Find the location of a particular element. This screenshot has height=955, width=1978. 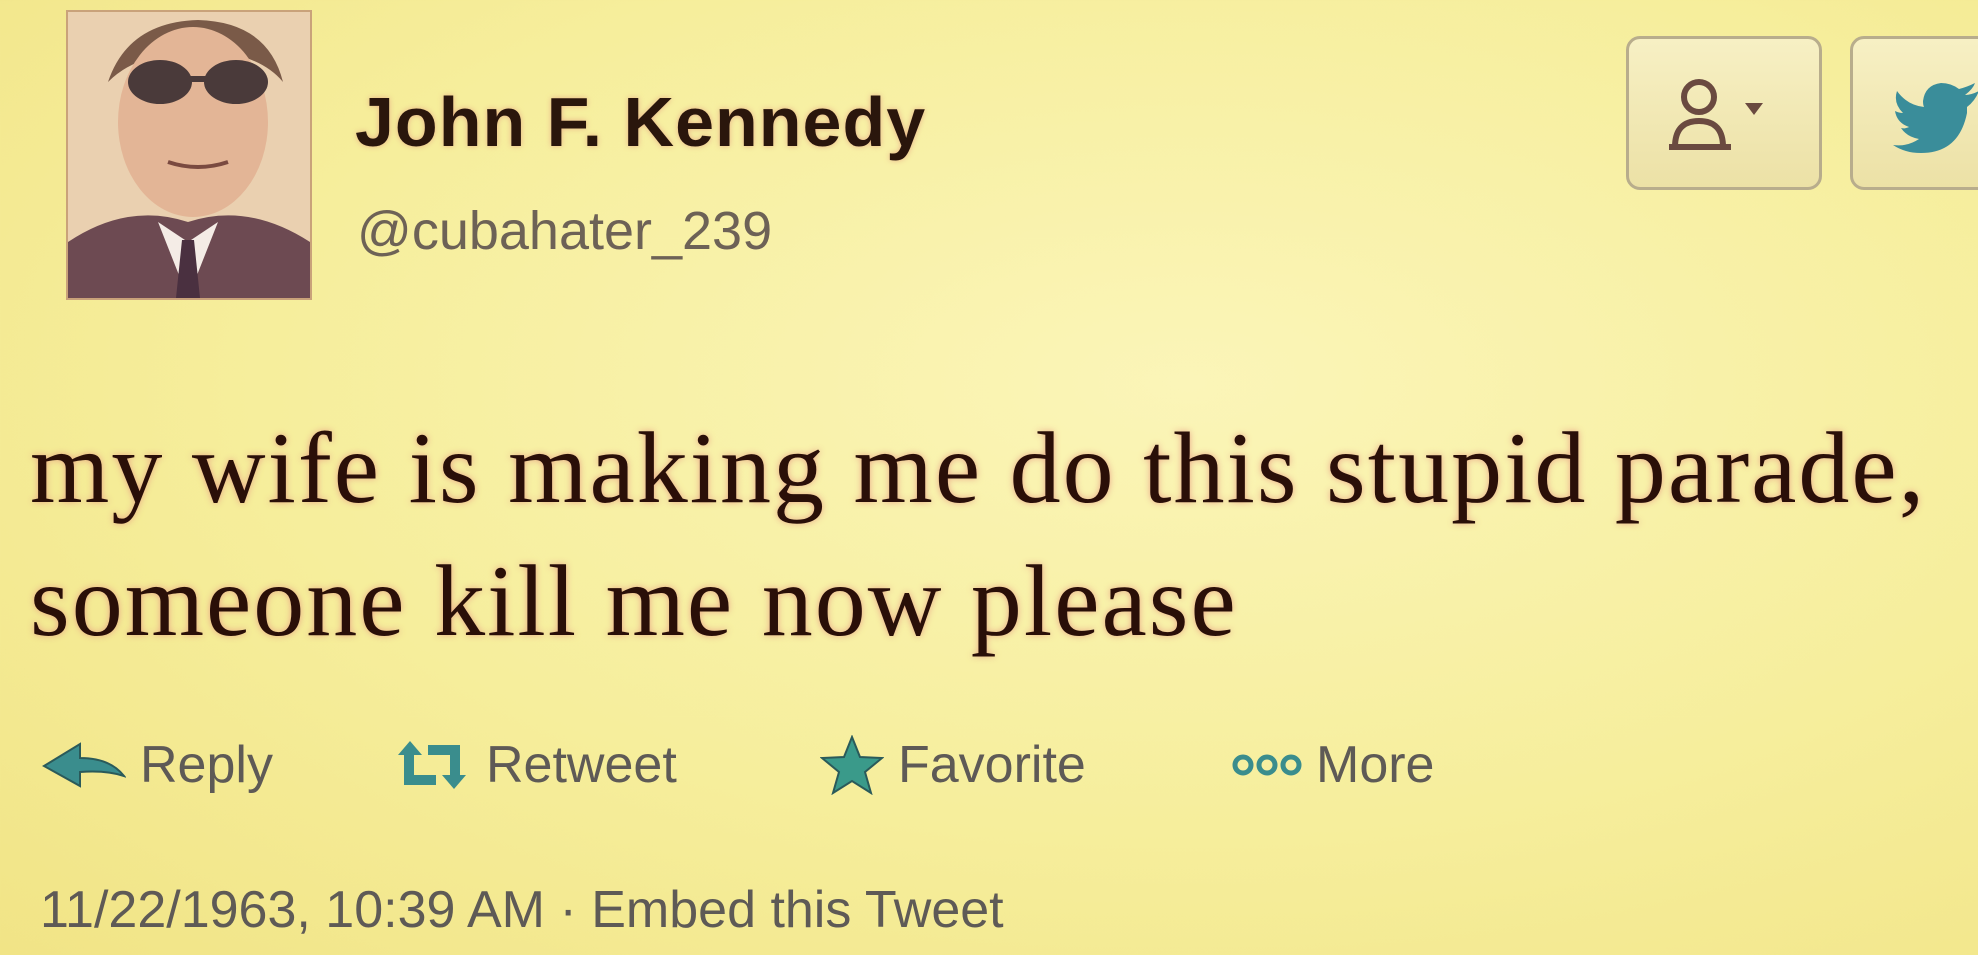

user-handle: @cubahater_239 is located at coordinates (564, 231).